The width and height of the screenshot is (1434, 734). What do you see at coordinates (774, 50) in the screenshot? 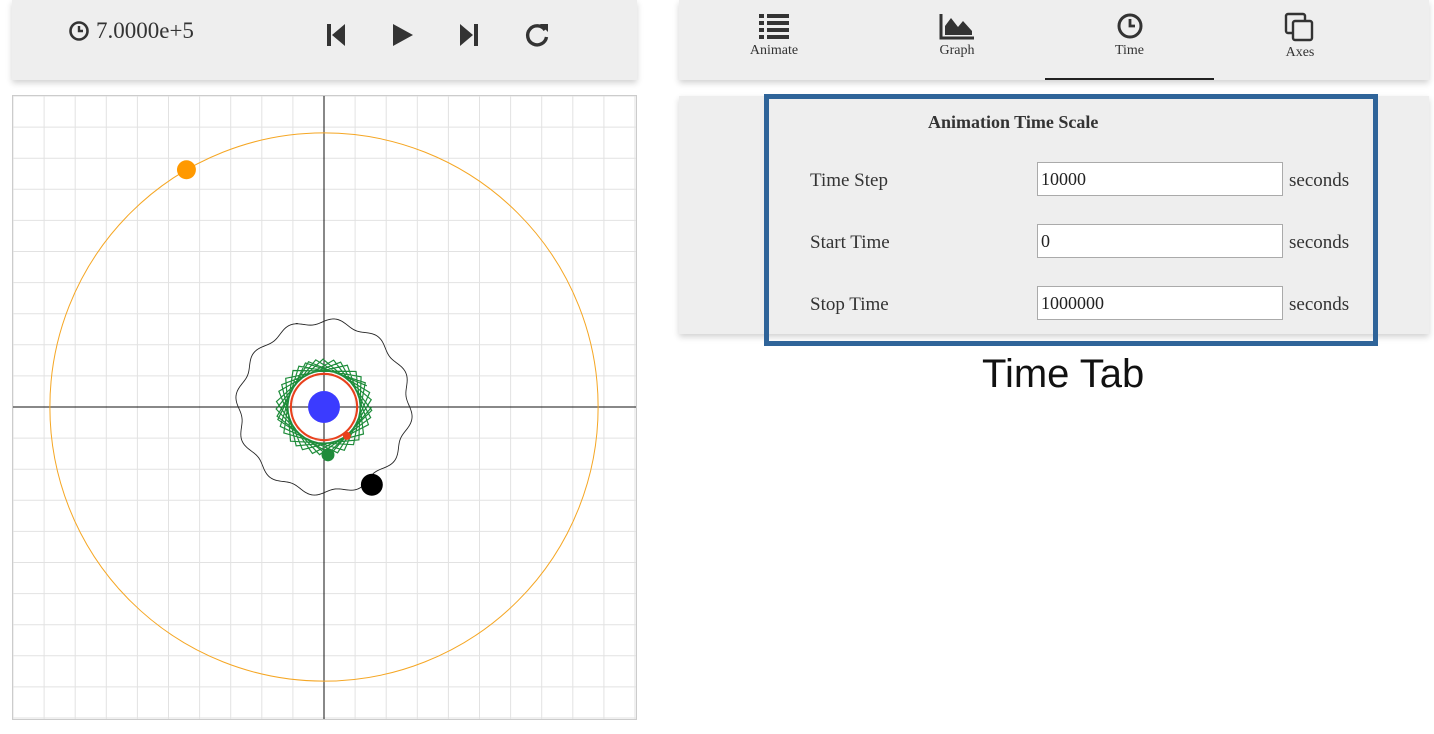
I see `tab-label: Animate` at bounding box center [774, 50].